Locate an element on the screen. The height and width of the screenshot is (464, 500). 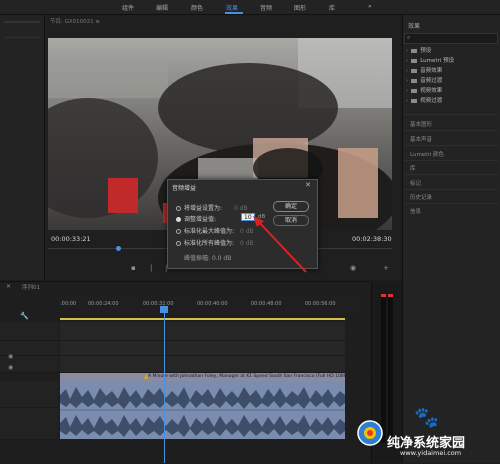
panel-libraries: 库 is located at coordinates (413, 168).